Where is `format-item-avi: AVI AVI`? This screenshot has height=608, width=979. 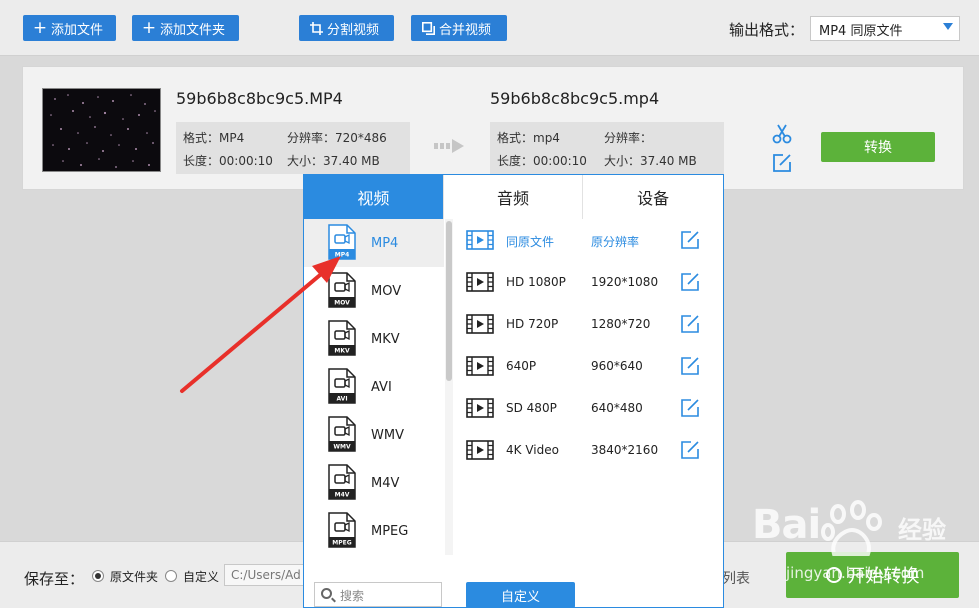
format-item-avi: AVI AVI is located at coordinates (374, 387).